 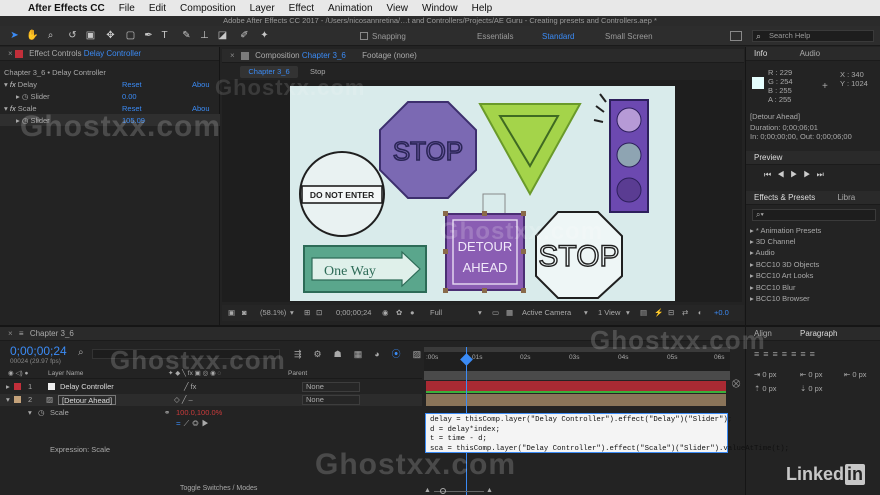 What do you see at coordinates (364, 354) in the screenshot?
I see `frame-blend-icon: ▦` at bounding box center [364, 354].